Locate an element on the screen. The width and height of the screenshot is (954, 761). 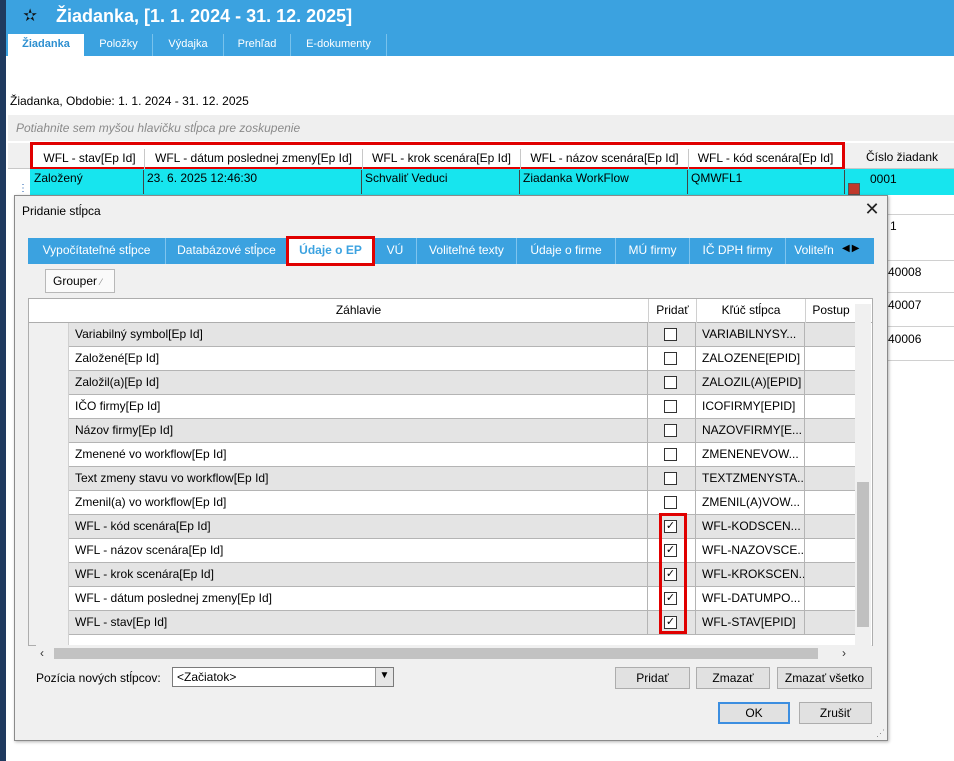
tab-prehlad: Prehľad is located at coordinates (257, 45).